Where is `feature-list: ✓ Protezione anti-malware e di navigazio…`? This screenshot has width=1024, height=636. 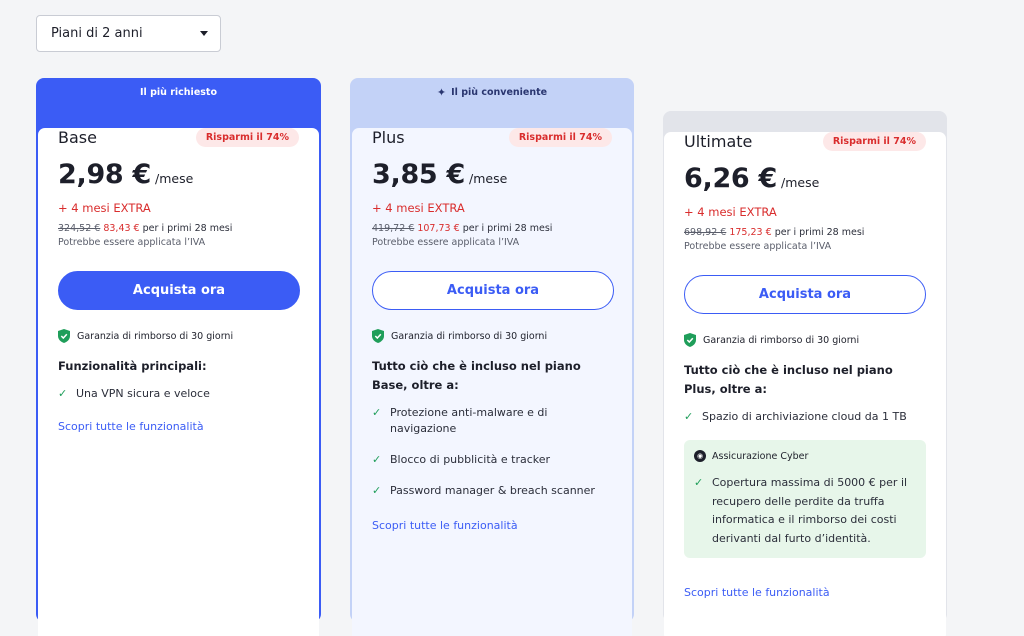
feature-list: ✓ Protezione anti-malware e di navigazio… is located at coordinates (492, 452).